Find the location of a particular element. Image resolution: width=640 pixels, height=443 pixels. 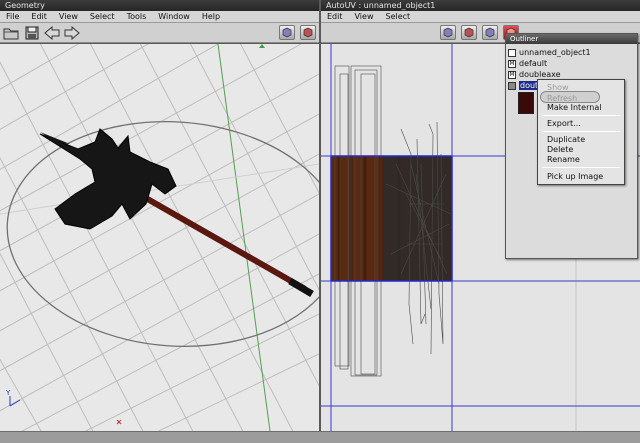

geometry-window-title: Geometry is located at coordinates (159, 5).